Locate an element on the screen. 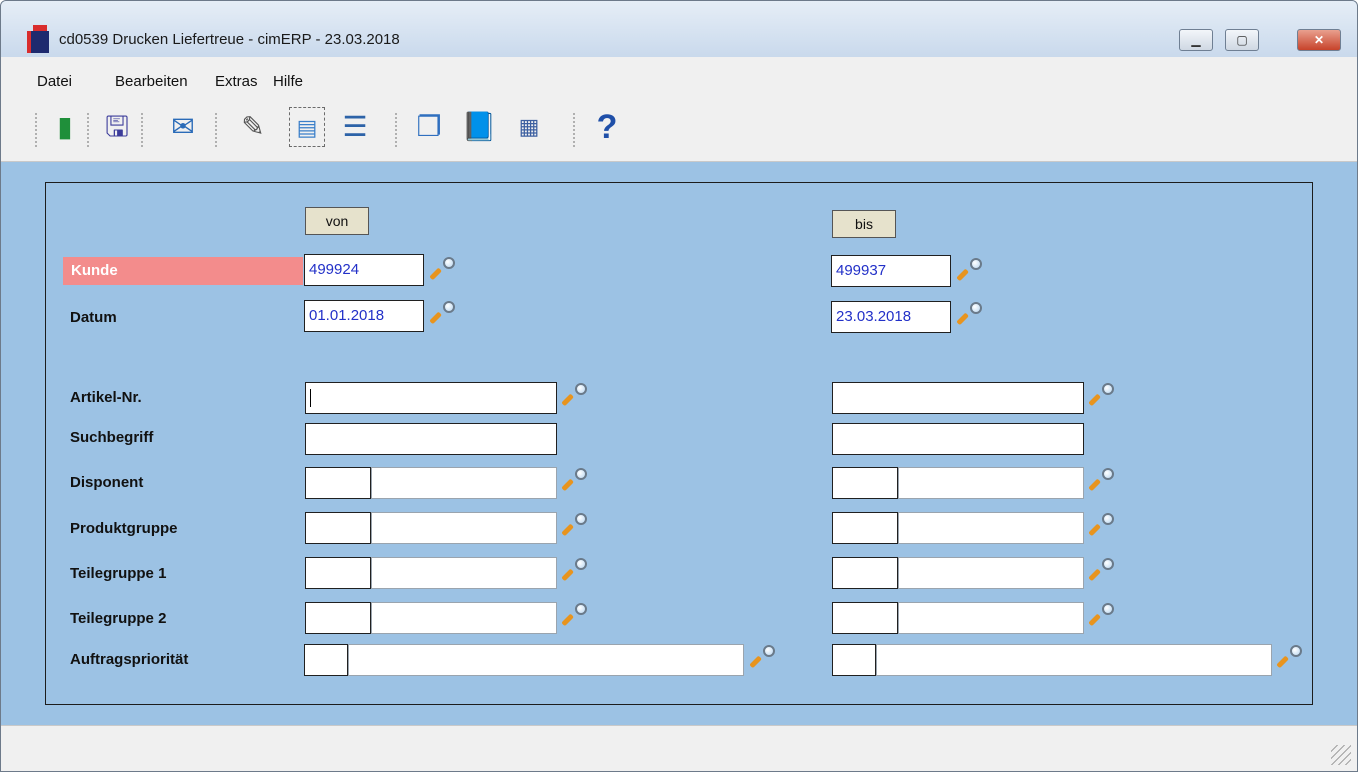  kunde-von-search-icon is located at coordinates (442, 270).